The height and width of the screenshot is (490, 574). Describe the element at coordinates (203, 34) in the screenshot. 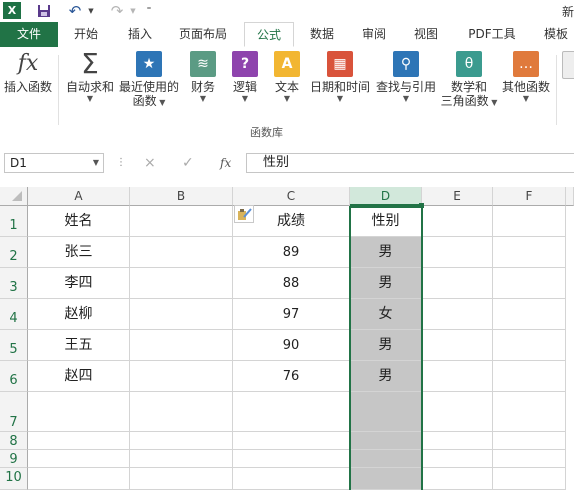

I see `tab-page-layout: 页面布局` at that location.